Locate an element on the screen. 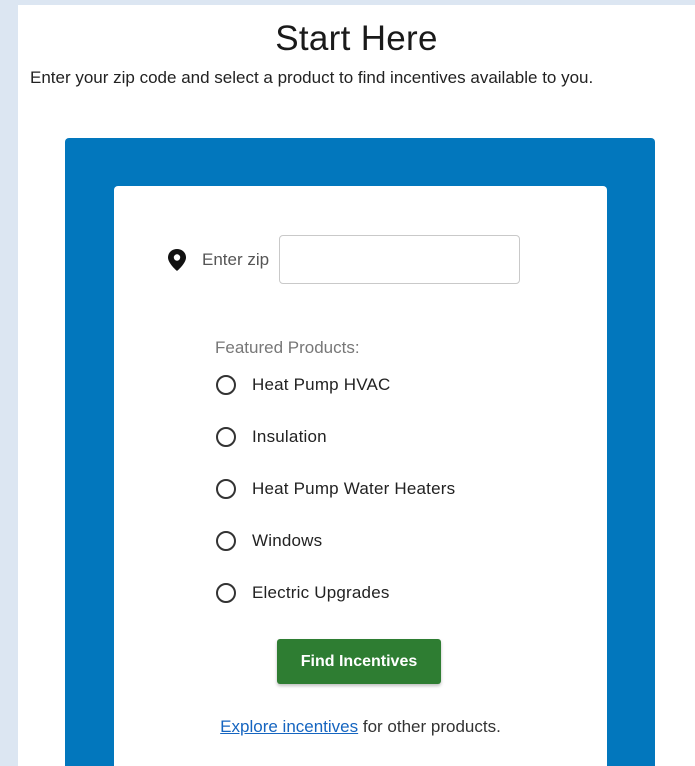 The image size is (695, 766). explore-row: Explore incentives for other products. is located at coordinates (360, 727).